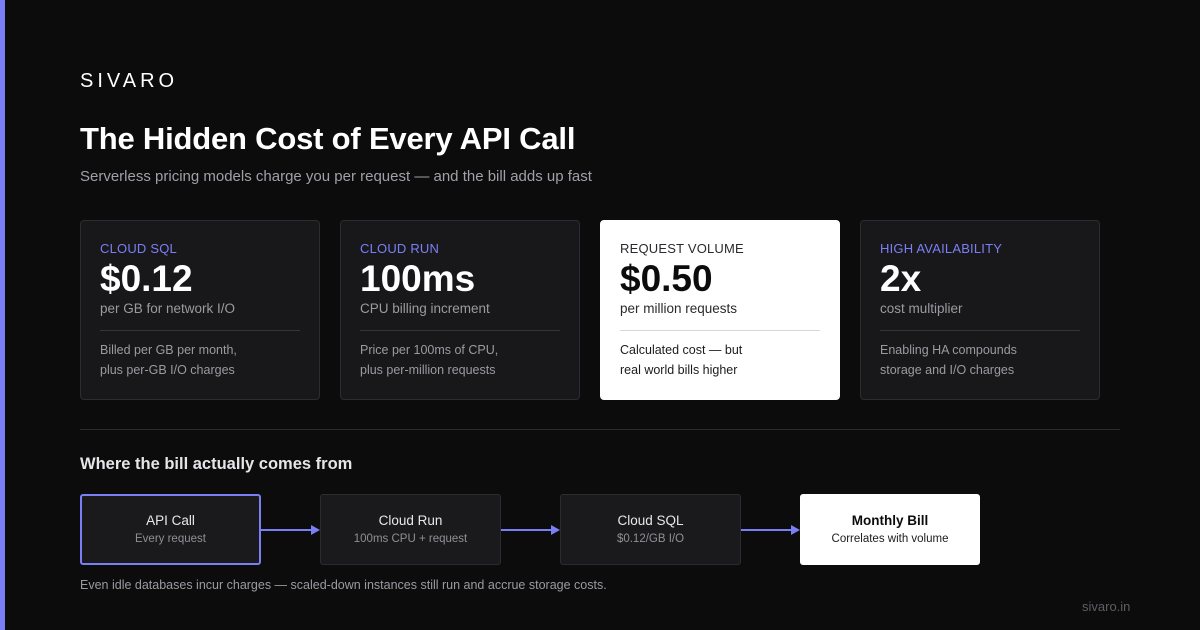 The width and height of the screenshot is (1200, 630). I want to click on stat-card-note-line: plus per-million requests, so click(428, 370).